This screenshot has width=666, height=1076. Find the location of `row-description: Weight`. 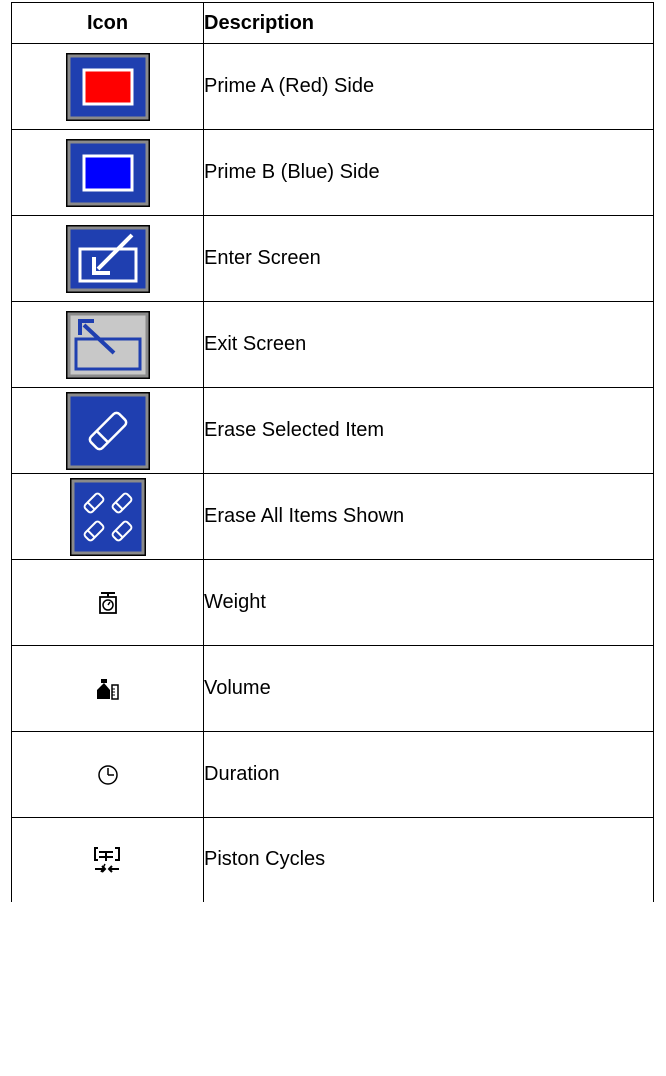

row-description: Weight is located at coordinates (428, 602).